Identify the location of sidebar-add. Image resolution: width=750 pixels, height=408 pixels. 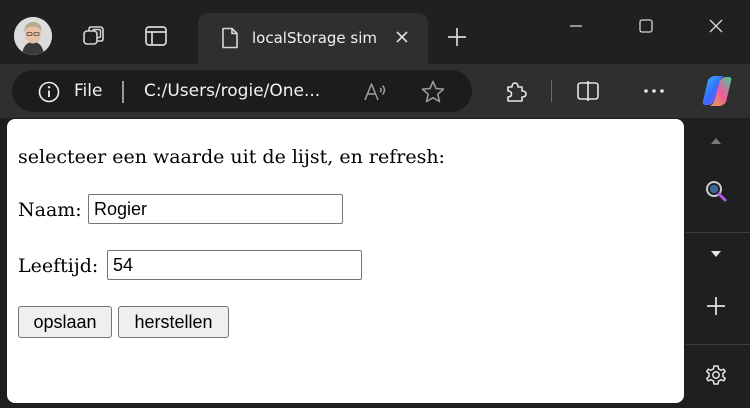
(716, 306).